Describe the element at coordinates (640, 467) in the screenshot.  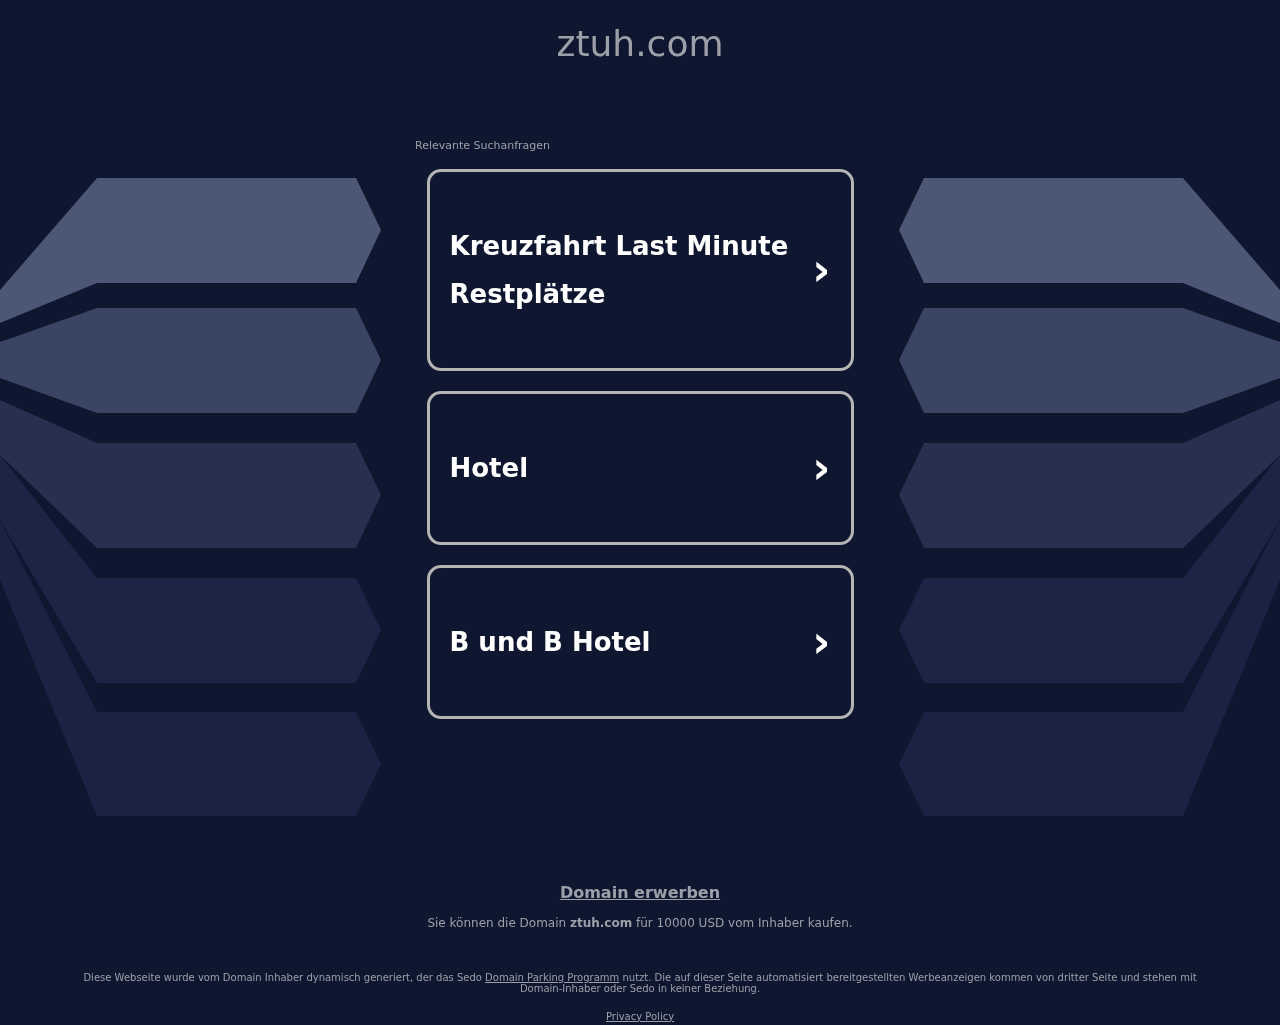
I see `search-link-card: Hotel ›` at that location.